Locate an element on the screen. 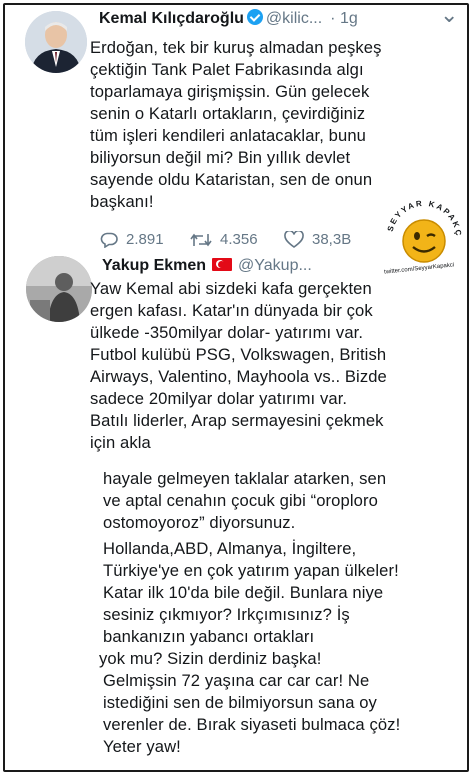 The width and height of the screenshot is (474, 777). tweet-line: Airways, Valentino, Mayhoola vs.. Bizde is located at coordinates (238, 376).